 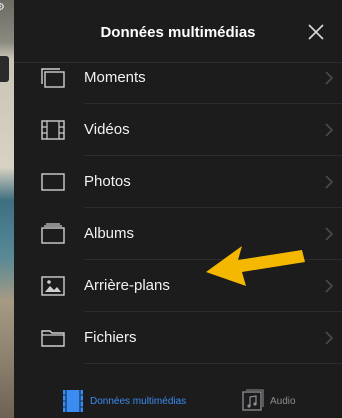 I want to click on list-item-moments: Moments, so click(x=178, y=78).